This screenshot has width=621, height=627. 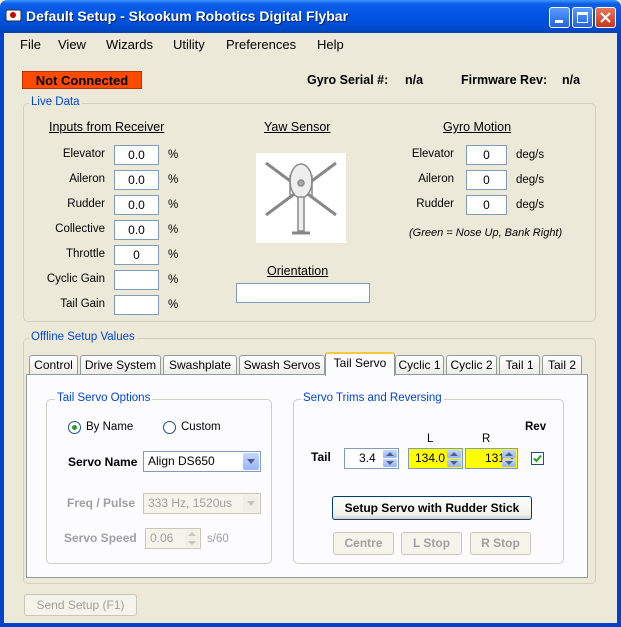 I want to click on helicopter-image, so click(x=301, y=198).